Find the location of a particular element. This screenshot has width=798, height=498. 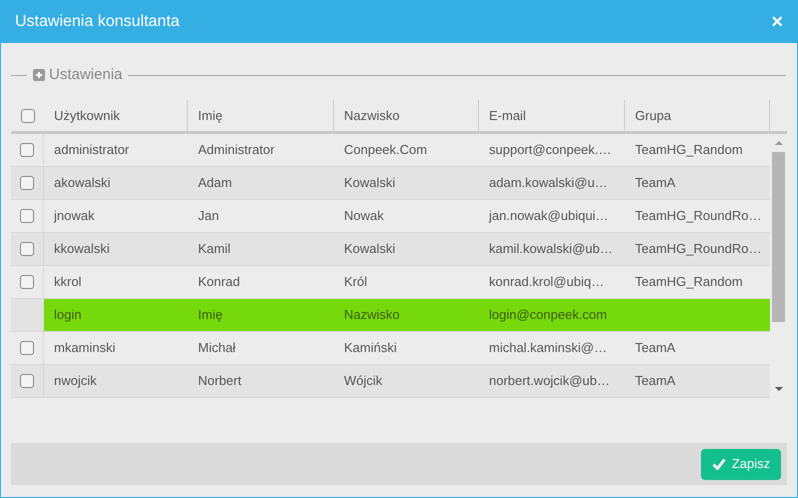

column-header: Użytkownik is located at coordinates (87, 116).